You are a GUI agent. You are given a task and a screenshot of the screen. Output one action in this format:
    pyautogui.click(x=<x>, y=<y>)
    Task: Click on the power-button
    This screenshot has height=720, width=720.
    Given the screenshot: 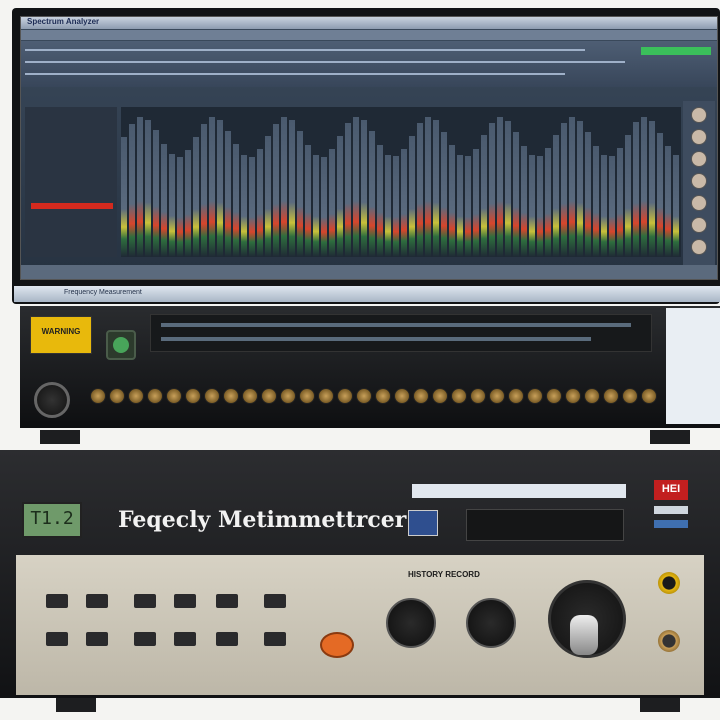 What is the action you would take?
    pyautogui.click(x=121, y=345)
    